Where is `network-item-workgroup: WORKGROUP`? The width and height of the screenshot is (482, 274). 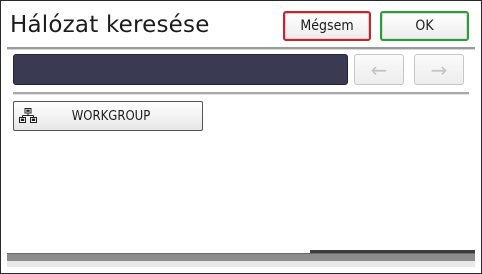 network-item-workgroup: WORKGROUP is located at coordinates (108, 116).